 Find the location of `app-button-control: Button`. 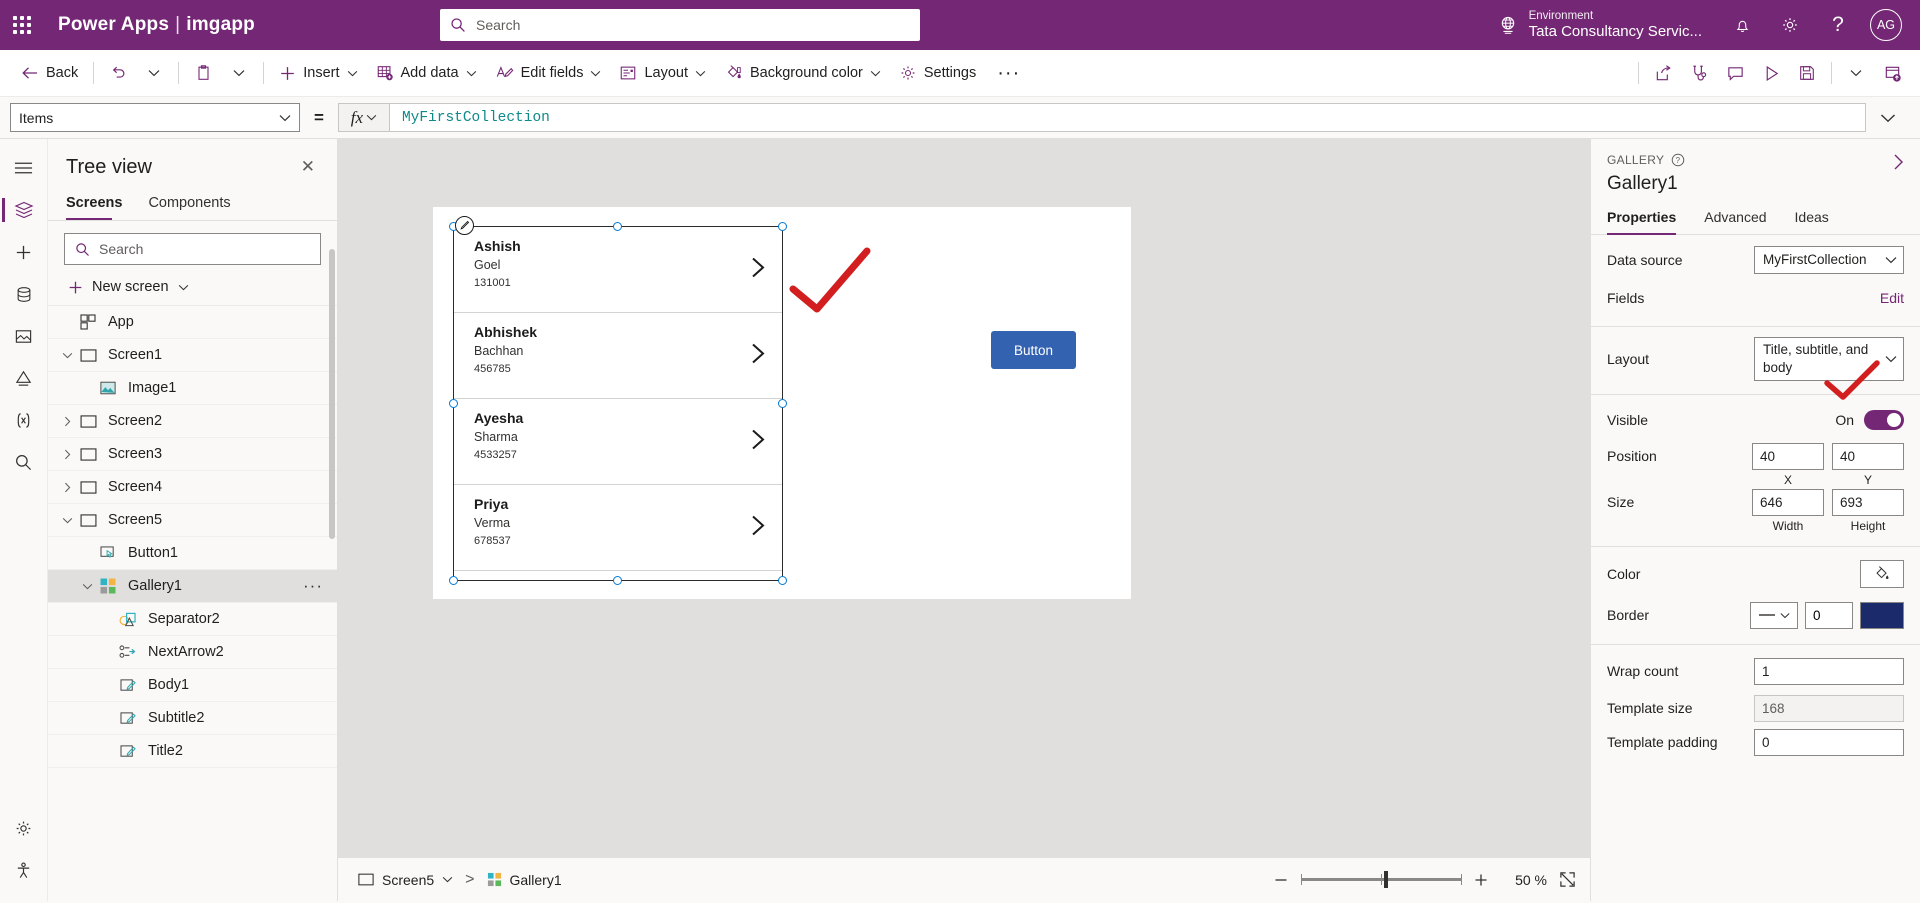

app-button-control: Button is located at coordinates (1033, 350).